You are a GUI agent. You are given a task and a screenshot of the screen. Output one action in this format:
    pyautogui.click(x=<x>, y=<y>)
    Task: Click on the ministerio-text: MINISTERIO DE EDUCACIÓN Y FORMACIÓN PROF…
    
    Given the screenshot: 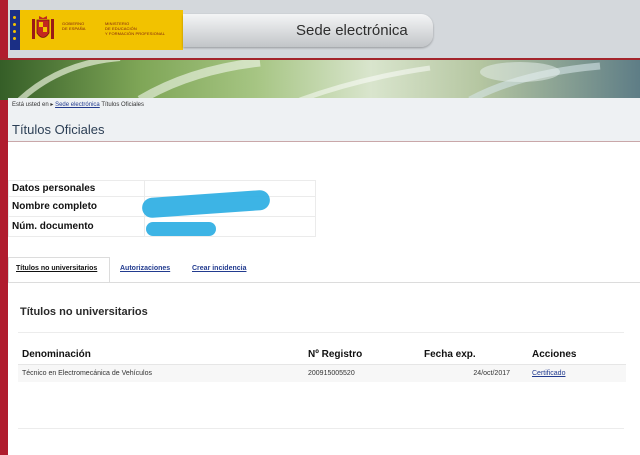 What is the action you would take?
    pyautogui.click(x=135, y=28)
    